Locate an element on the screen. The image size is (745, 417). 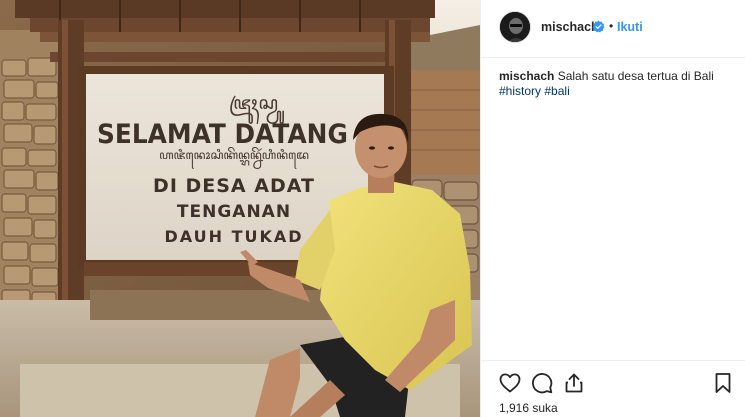
heart-icon is located at coordinates (510, 383).